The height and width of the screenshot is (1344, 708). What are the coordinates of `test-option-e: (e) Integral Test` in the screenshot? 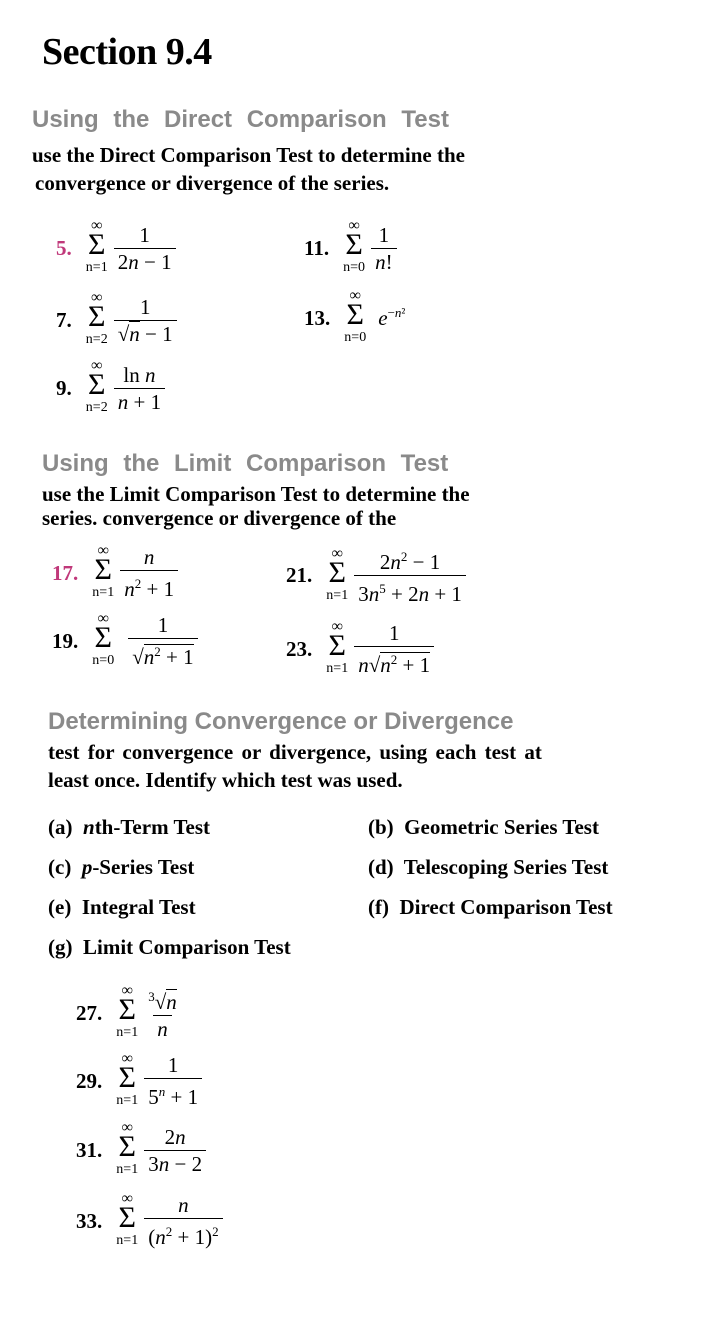 It's located at (122, 907).